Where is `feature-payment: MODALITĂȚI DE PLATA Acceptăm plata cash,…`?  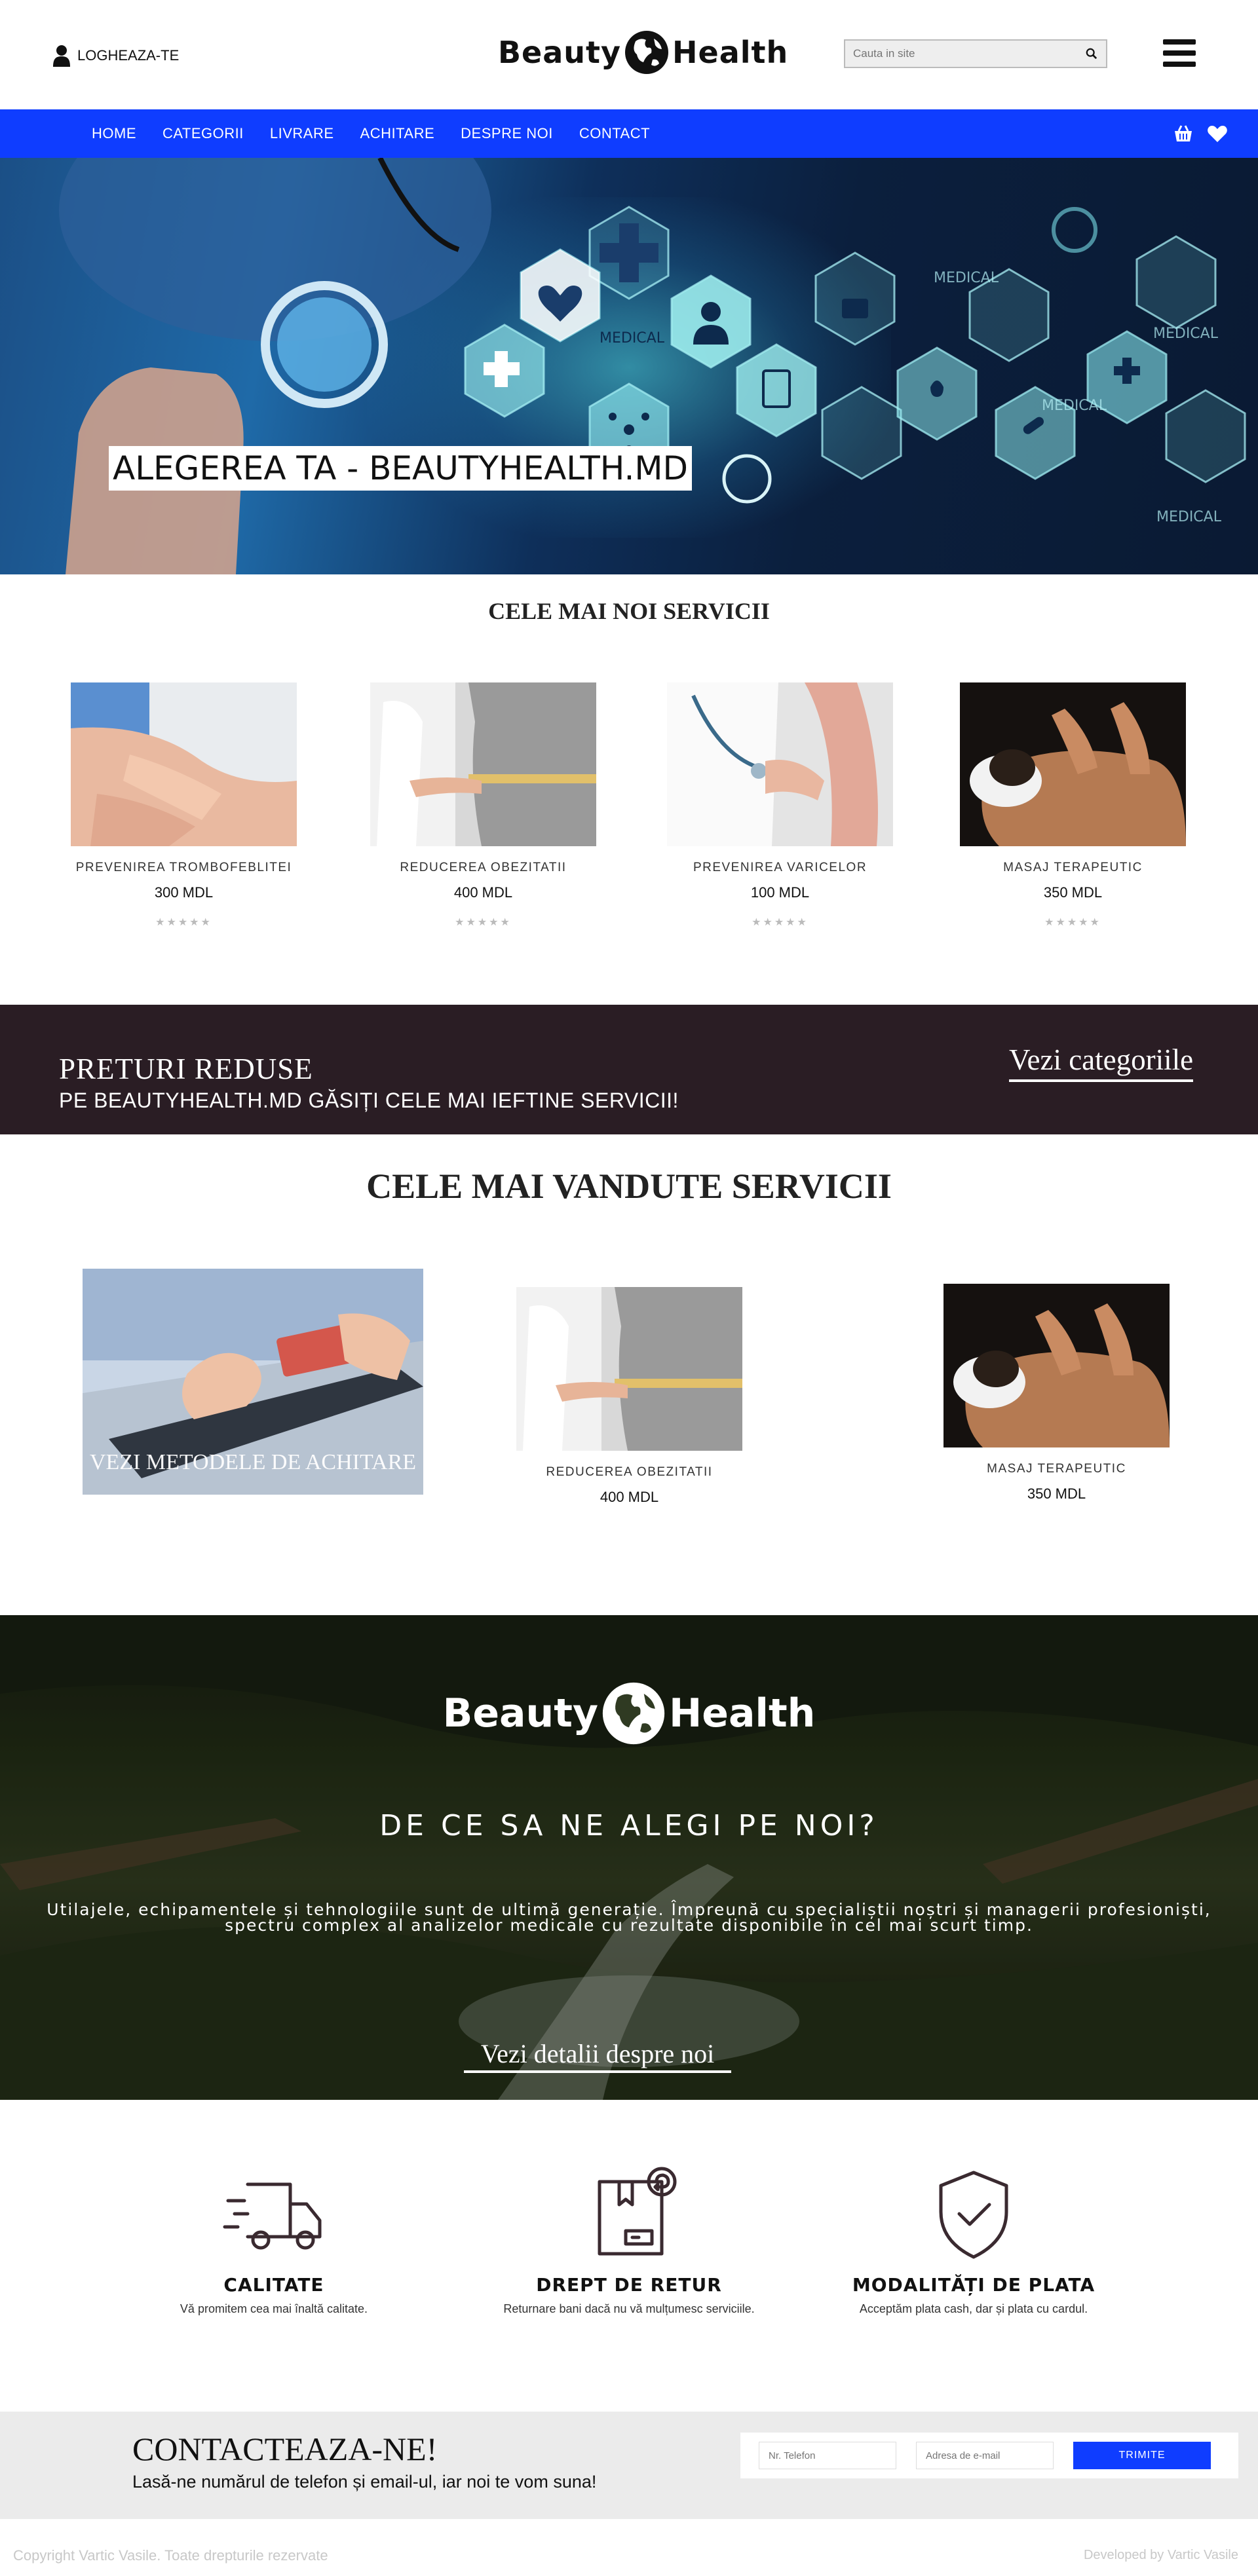
feature-payment: MODALITĂȚI DE PLATA Acceptăm plata cash,… is located at coordinates (973, 2242).